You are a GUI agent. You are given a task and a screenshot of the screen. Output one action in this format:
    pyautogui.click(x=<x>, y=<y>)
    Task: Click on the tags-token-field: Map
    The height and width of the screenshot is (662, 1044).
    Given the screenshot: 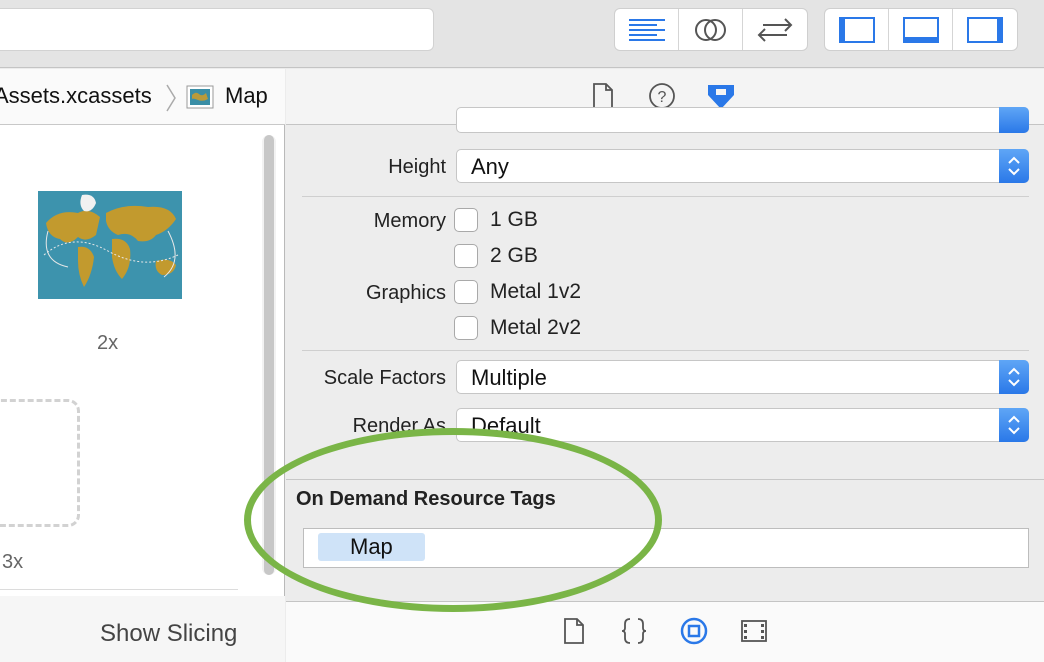 What is the action you would take?
    pyautogui.click(x=666, y=548)
    